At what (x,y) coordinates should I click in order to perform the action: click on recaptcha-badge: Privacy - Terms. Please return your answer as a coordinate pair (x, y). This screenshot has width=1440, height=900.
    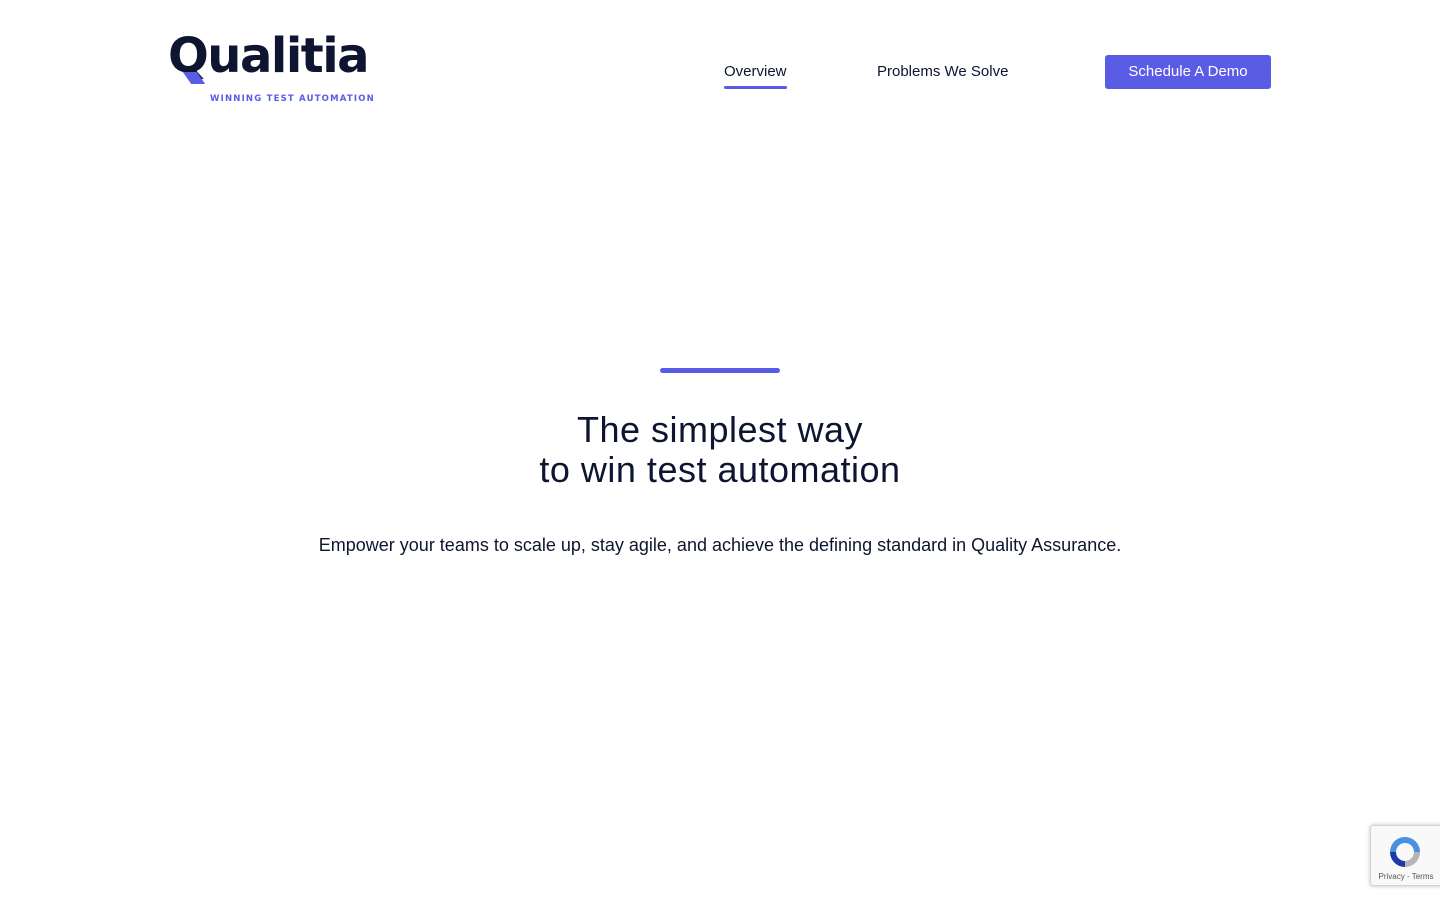
    Looking at the image, I should click on (1405, 855).